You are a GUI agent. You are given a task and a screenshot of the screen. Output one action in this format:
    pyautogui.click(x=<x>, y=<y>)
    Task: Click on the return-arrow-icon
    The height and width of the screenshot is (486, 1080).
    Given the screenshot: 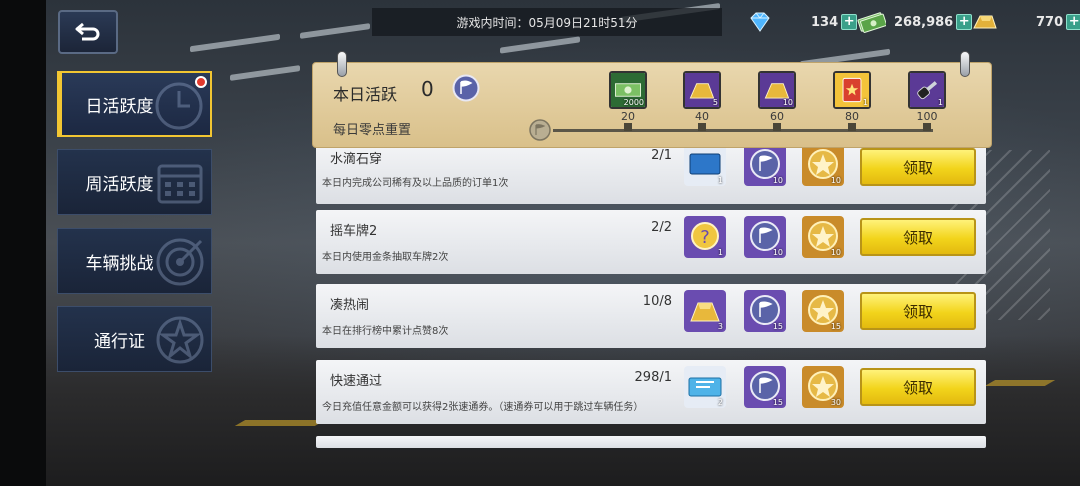 What is the action you would take?
    pyautogui.click(x=87, y=31)
    